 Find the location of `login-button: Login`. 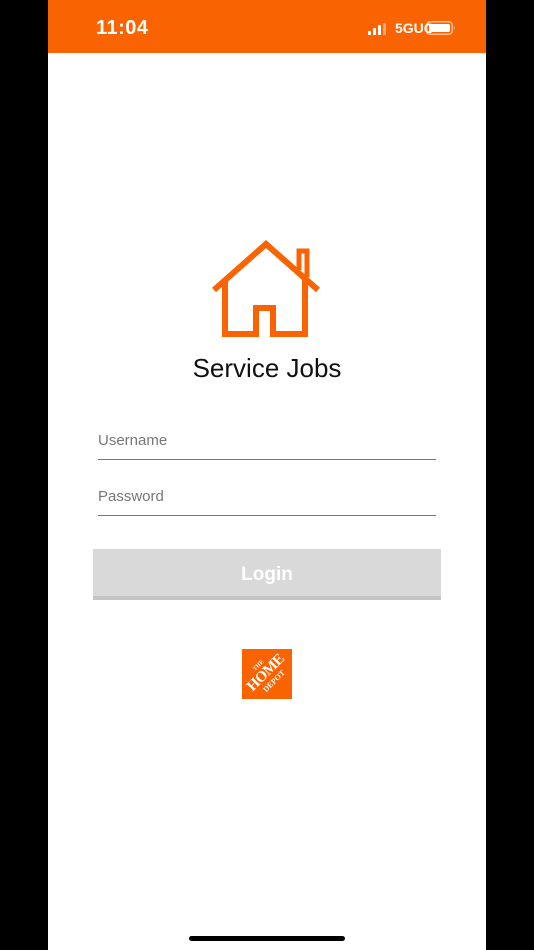

login-button: Login is located at coordinates (267, 574).